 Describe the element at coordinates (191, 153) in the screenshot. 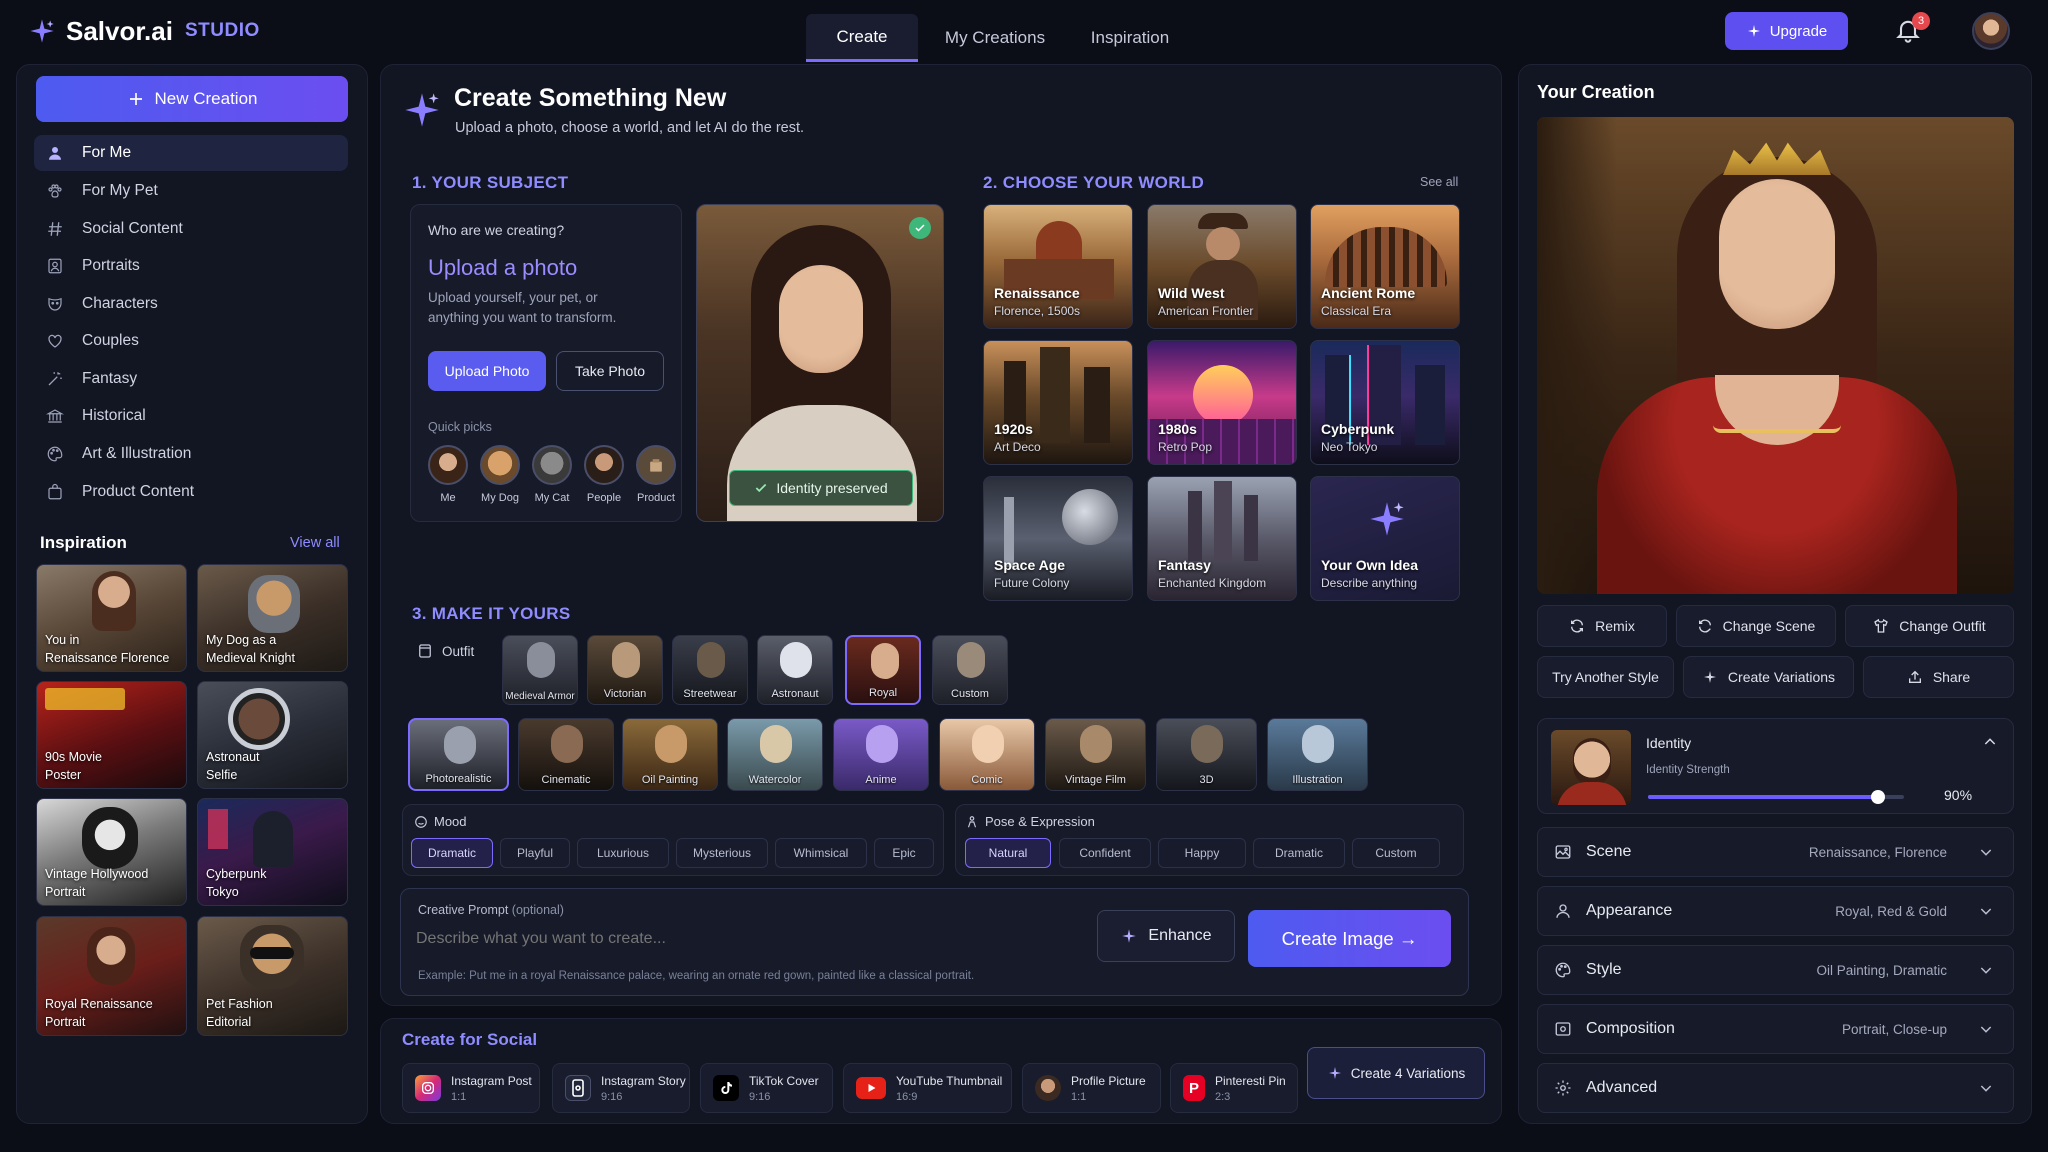

I see `sidebar-item-for-me: For Me` at that location.